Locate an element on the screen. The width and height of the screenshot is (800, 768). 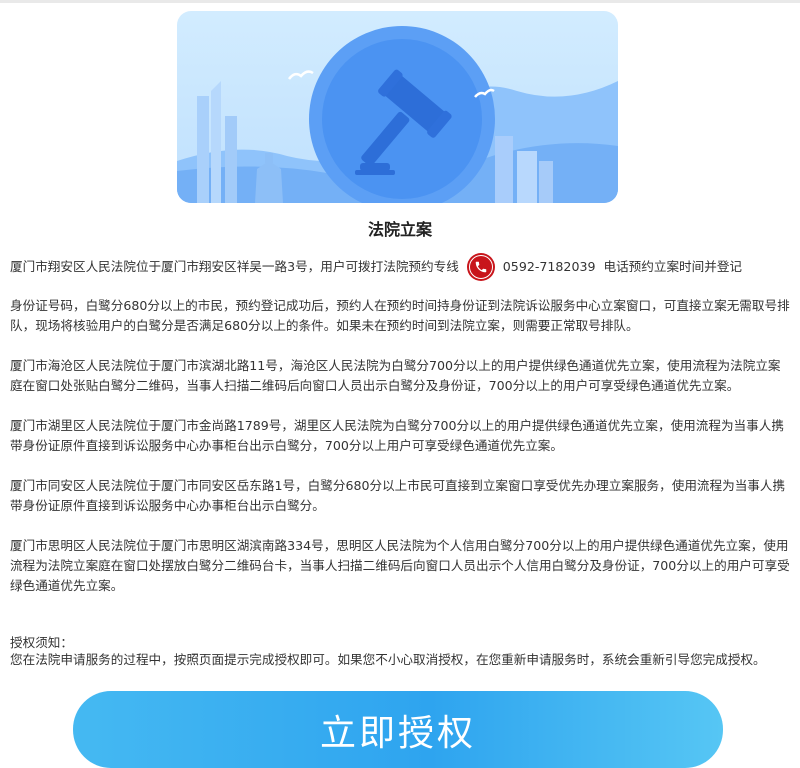
court-banner-image is located at coordinates (397, 107).